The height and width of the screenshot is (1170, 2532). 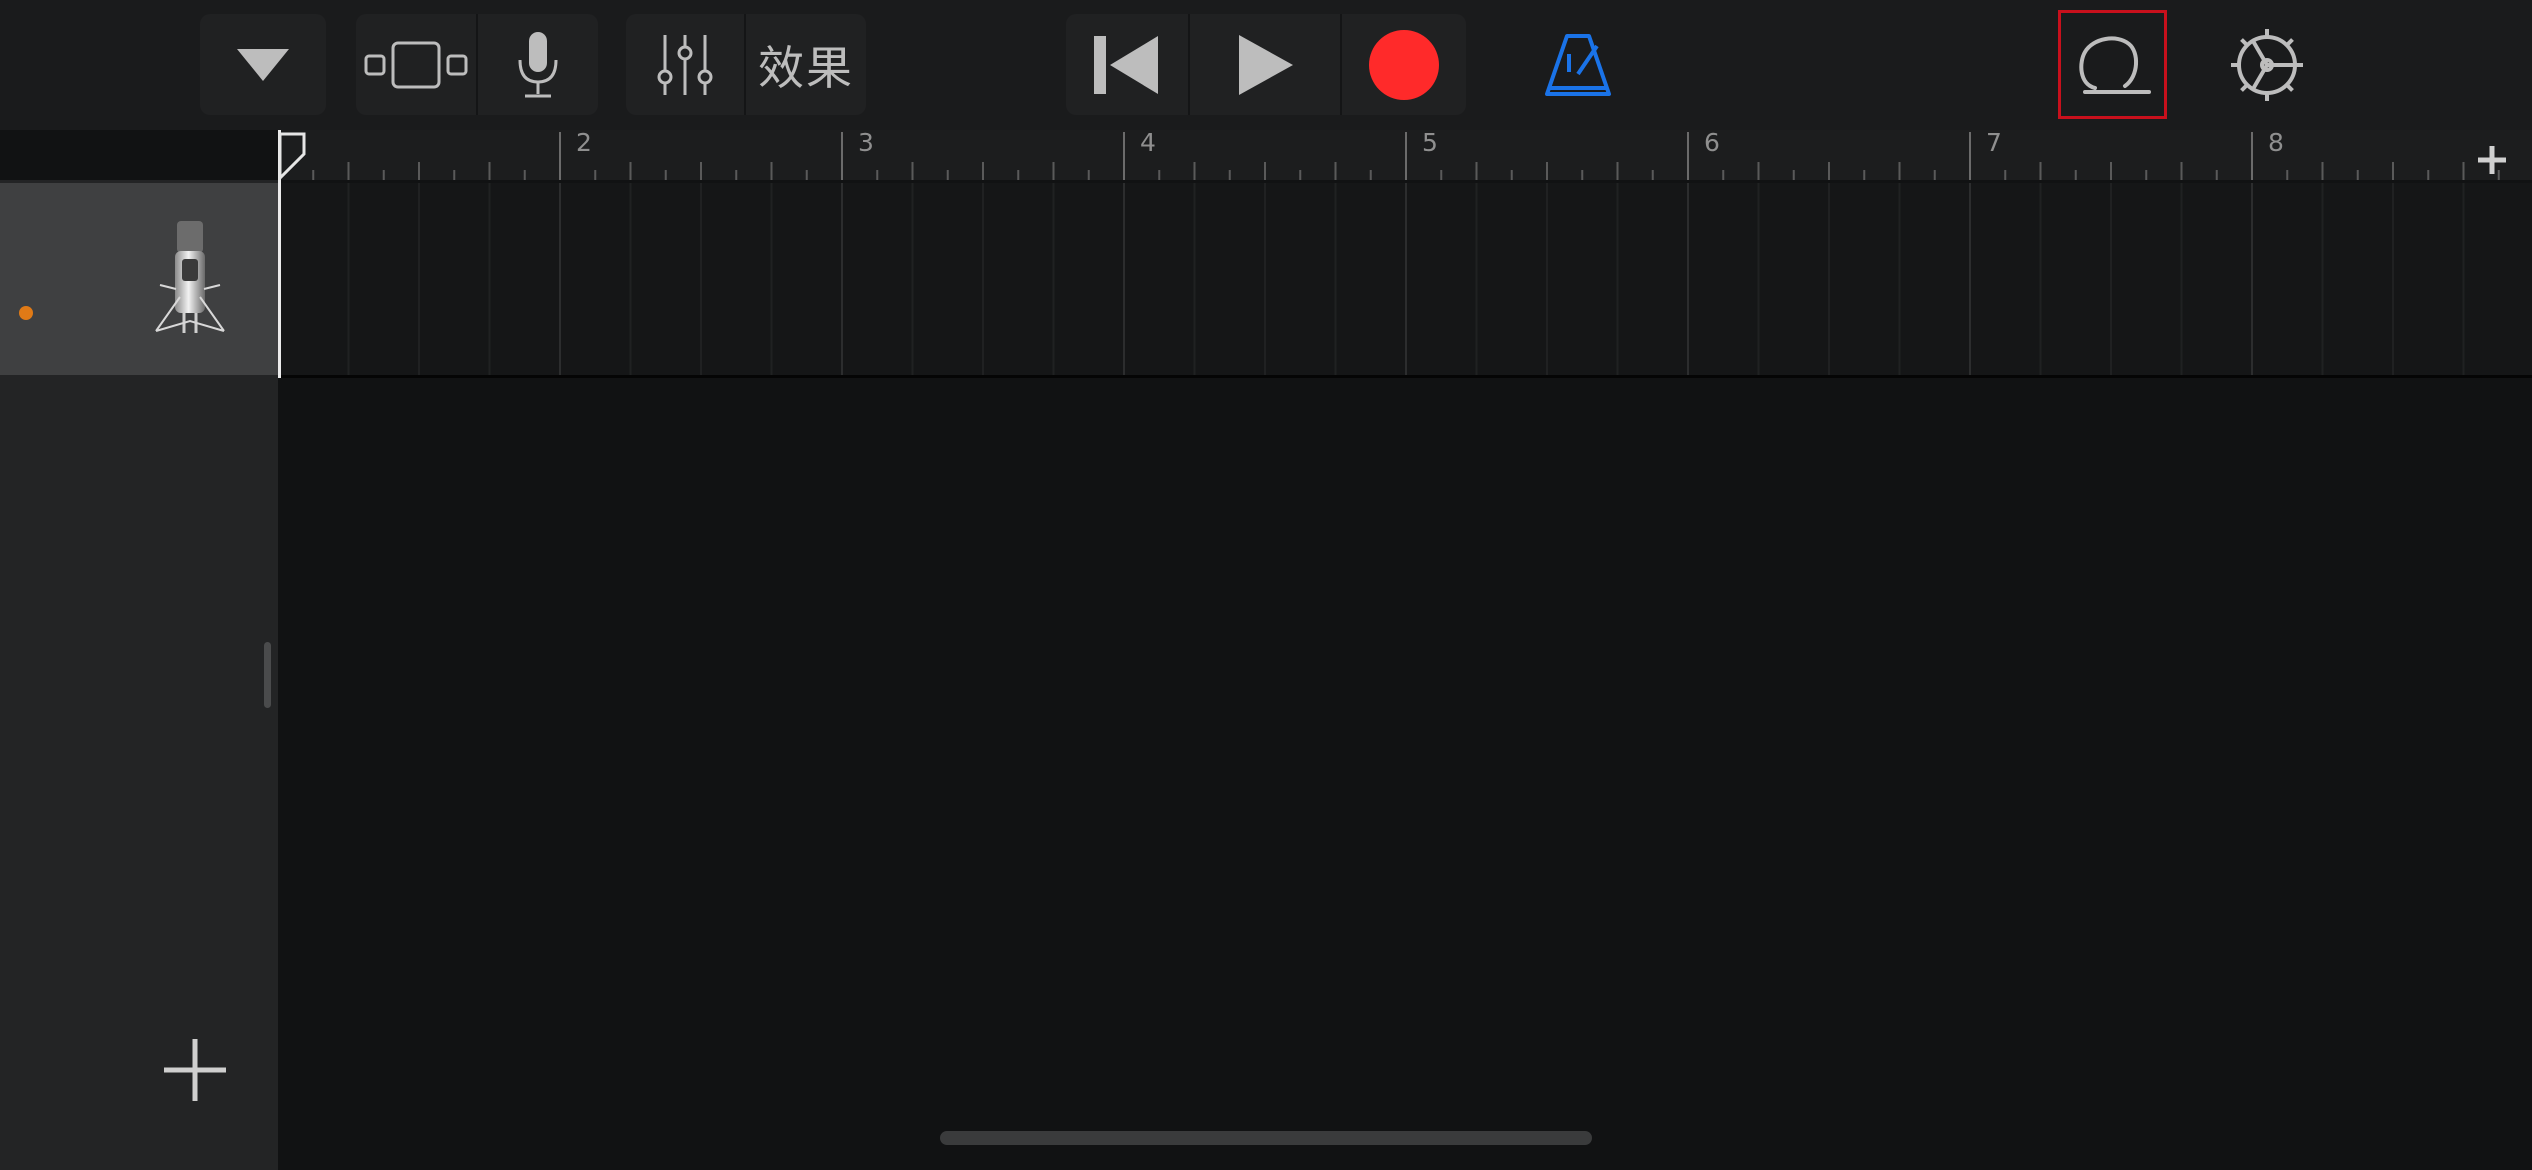 What do you see at coordinates (1389, 156) in the screenshot?
I see `ruler-ticks` at bounding box center [1389, 156].